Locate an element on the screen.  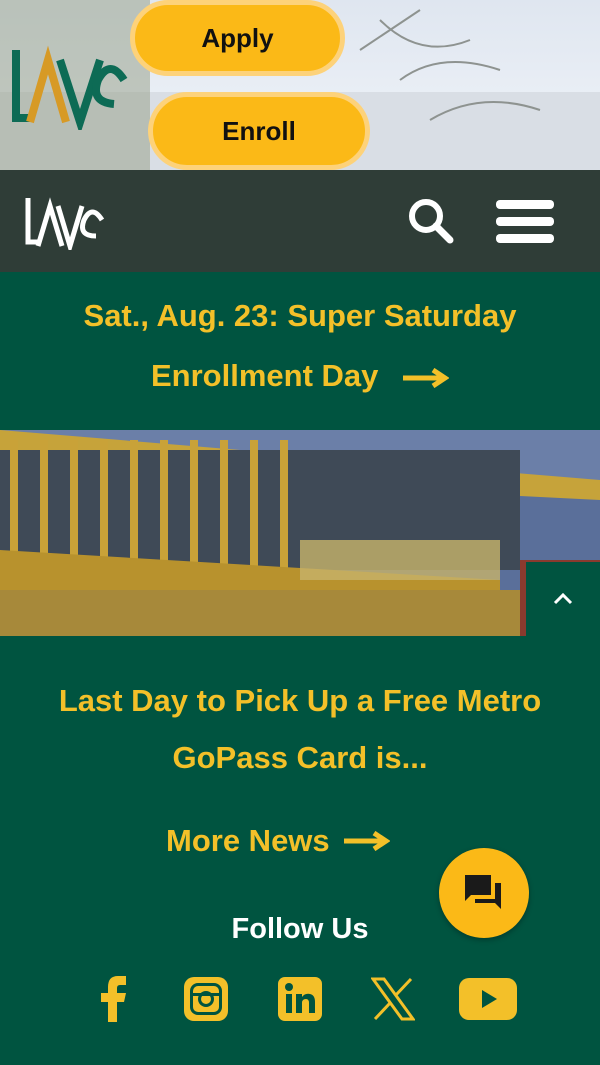
news-headline-line1: Last Day to Pick Up a Free Metro is located at coordinates (300, 700).